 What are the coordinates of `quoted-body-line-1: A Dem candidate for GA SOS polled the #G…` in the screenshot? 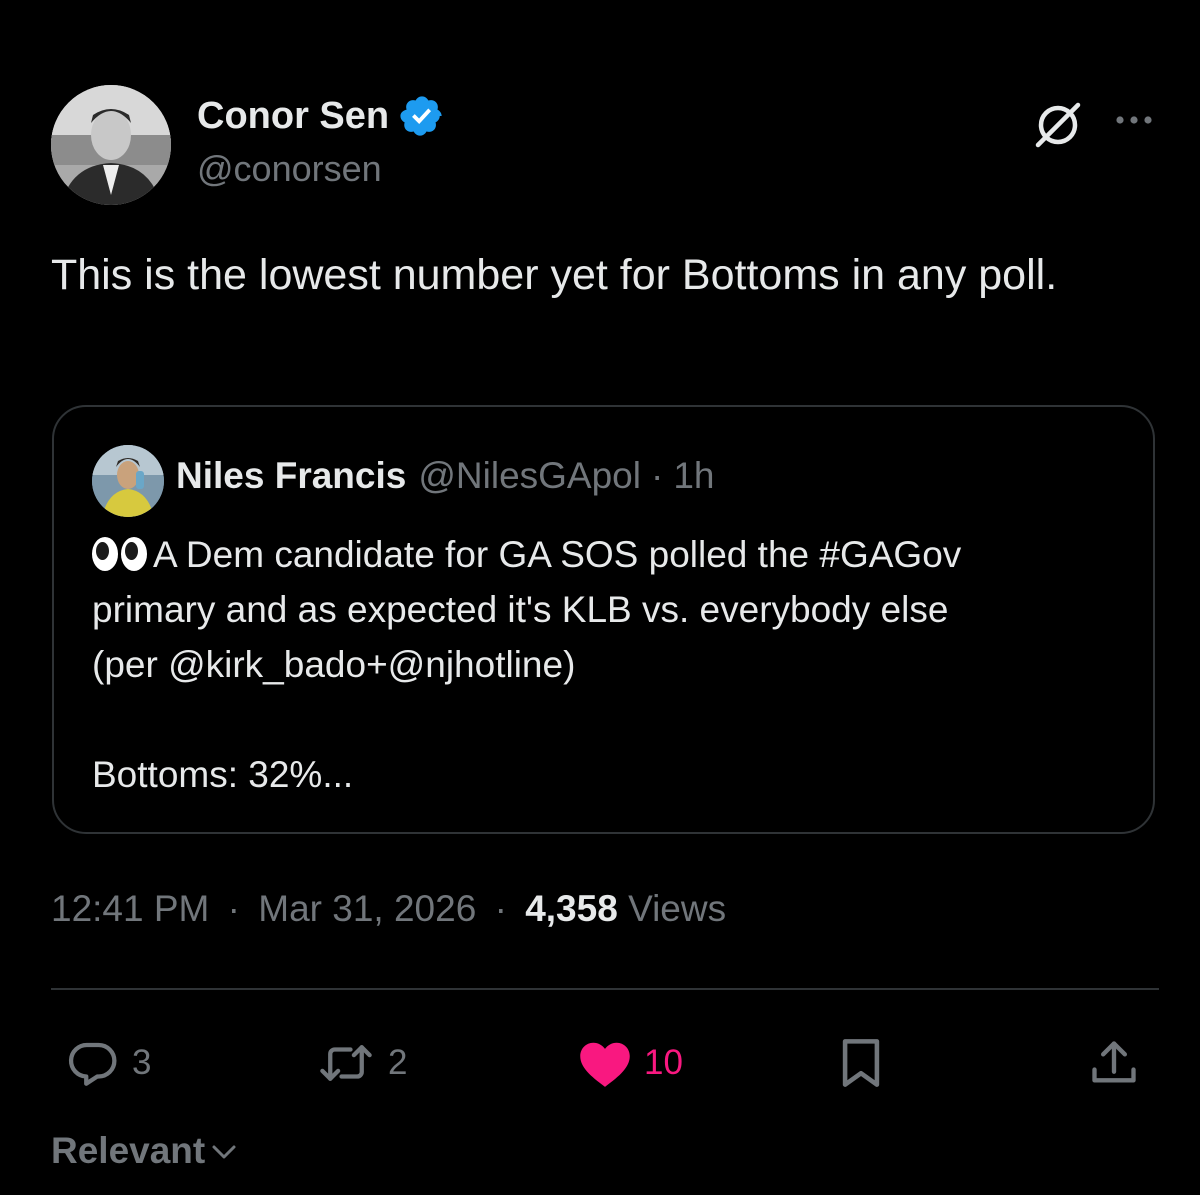 It's located at (597, 554).